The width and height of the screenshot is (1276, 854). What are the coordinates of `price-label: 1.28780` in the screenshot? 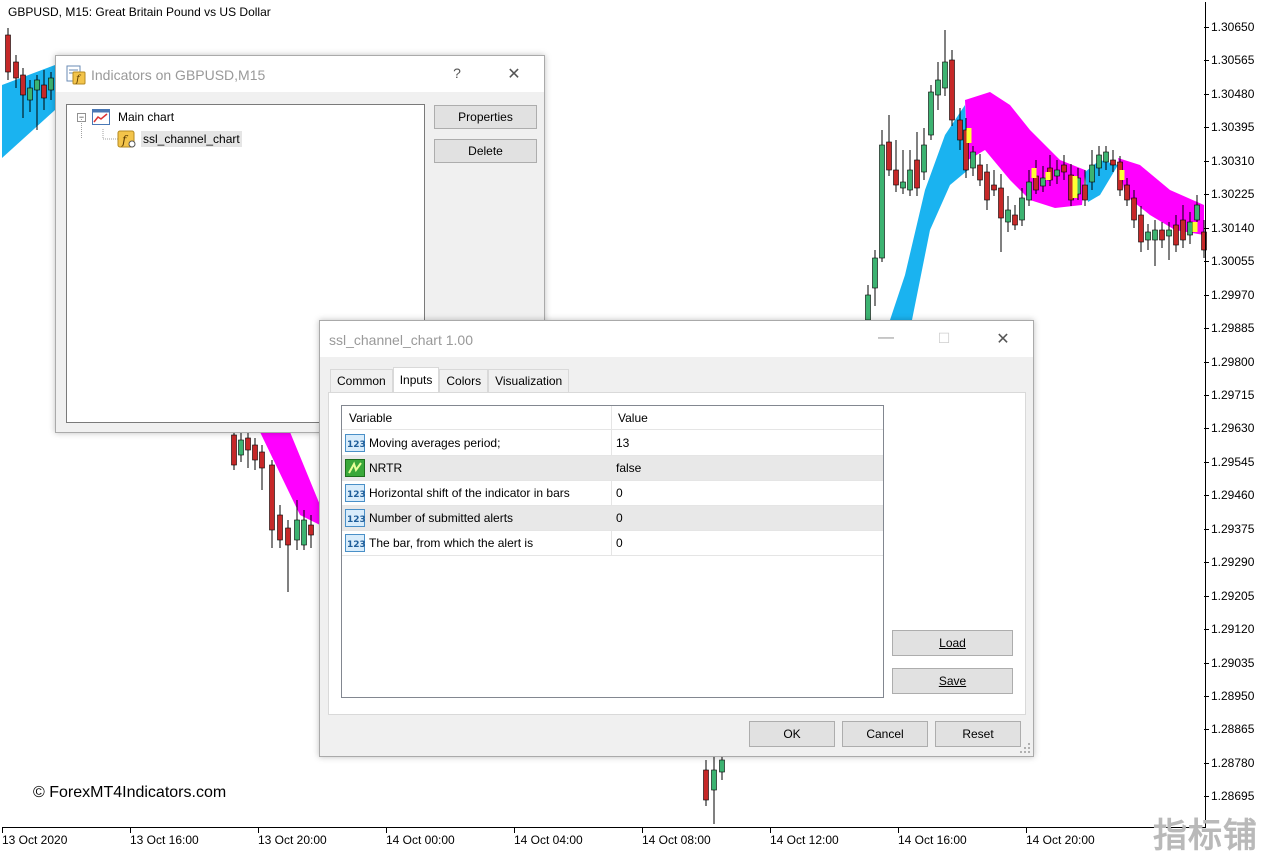 It's located at (1233, 762).